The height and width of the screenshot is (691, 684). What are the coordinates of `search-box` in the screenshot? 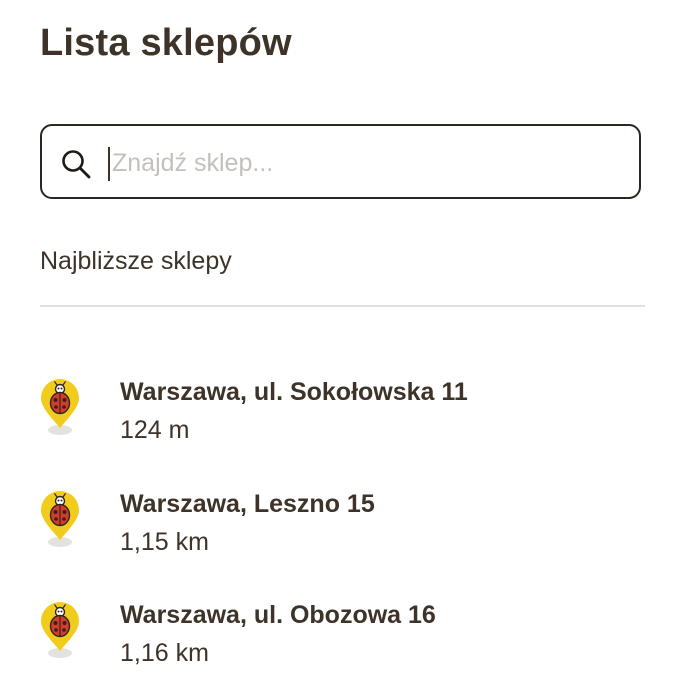 It's located at (340, 161).